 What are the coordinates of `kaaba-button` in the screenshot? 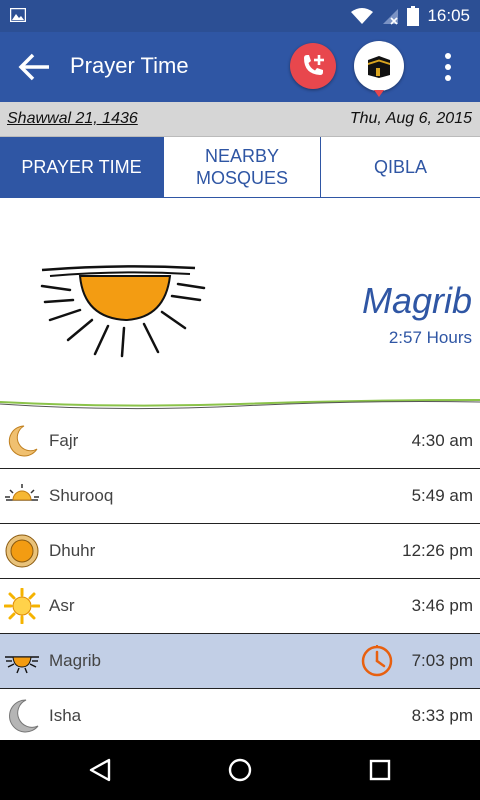 It's located at (379, 66).